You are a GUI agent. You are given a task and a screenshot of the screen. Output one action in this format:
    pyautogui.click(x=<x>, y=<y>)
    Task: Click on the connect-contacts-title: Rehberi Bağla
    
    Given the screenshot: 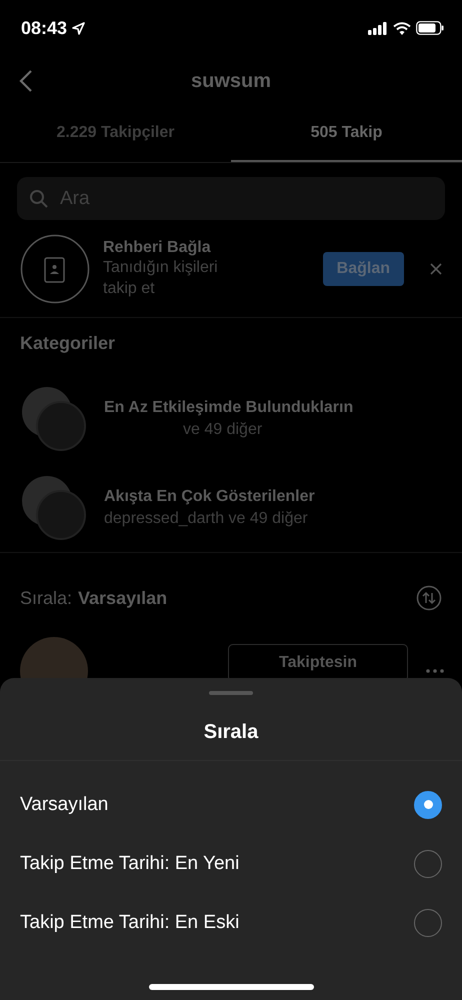 What is the action you would take?
    pyautogui.click(x=157, y=248)
    